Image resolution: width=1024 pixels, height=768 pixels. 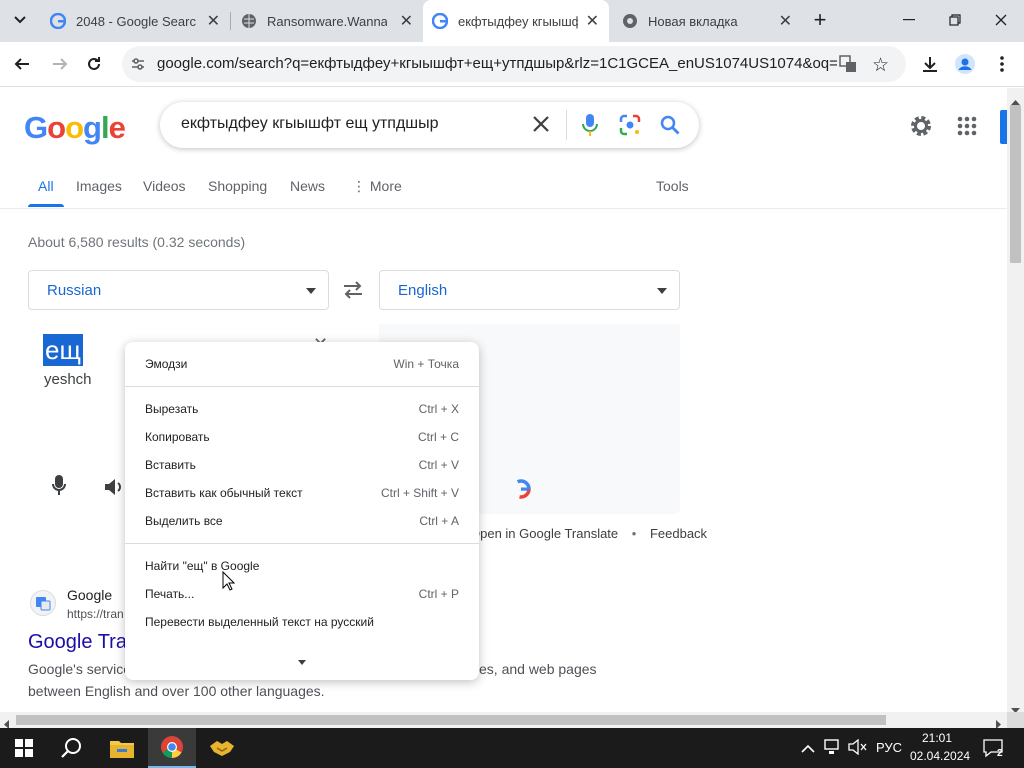 What do you see at coordinates (889, 747) in the screenshot?
I see `input-language-indicator: РУС` at bounding box center [889, 747].